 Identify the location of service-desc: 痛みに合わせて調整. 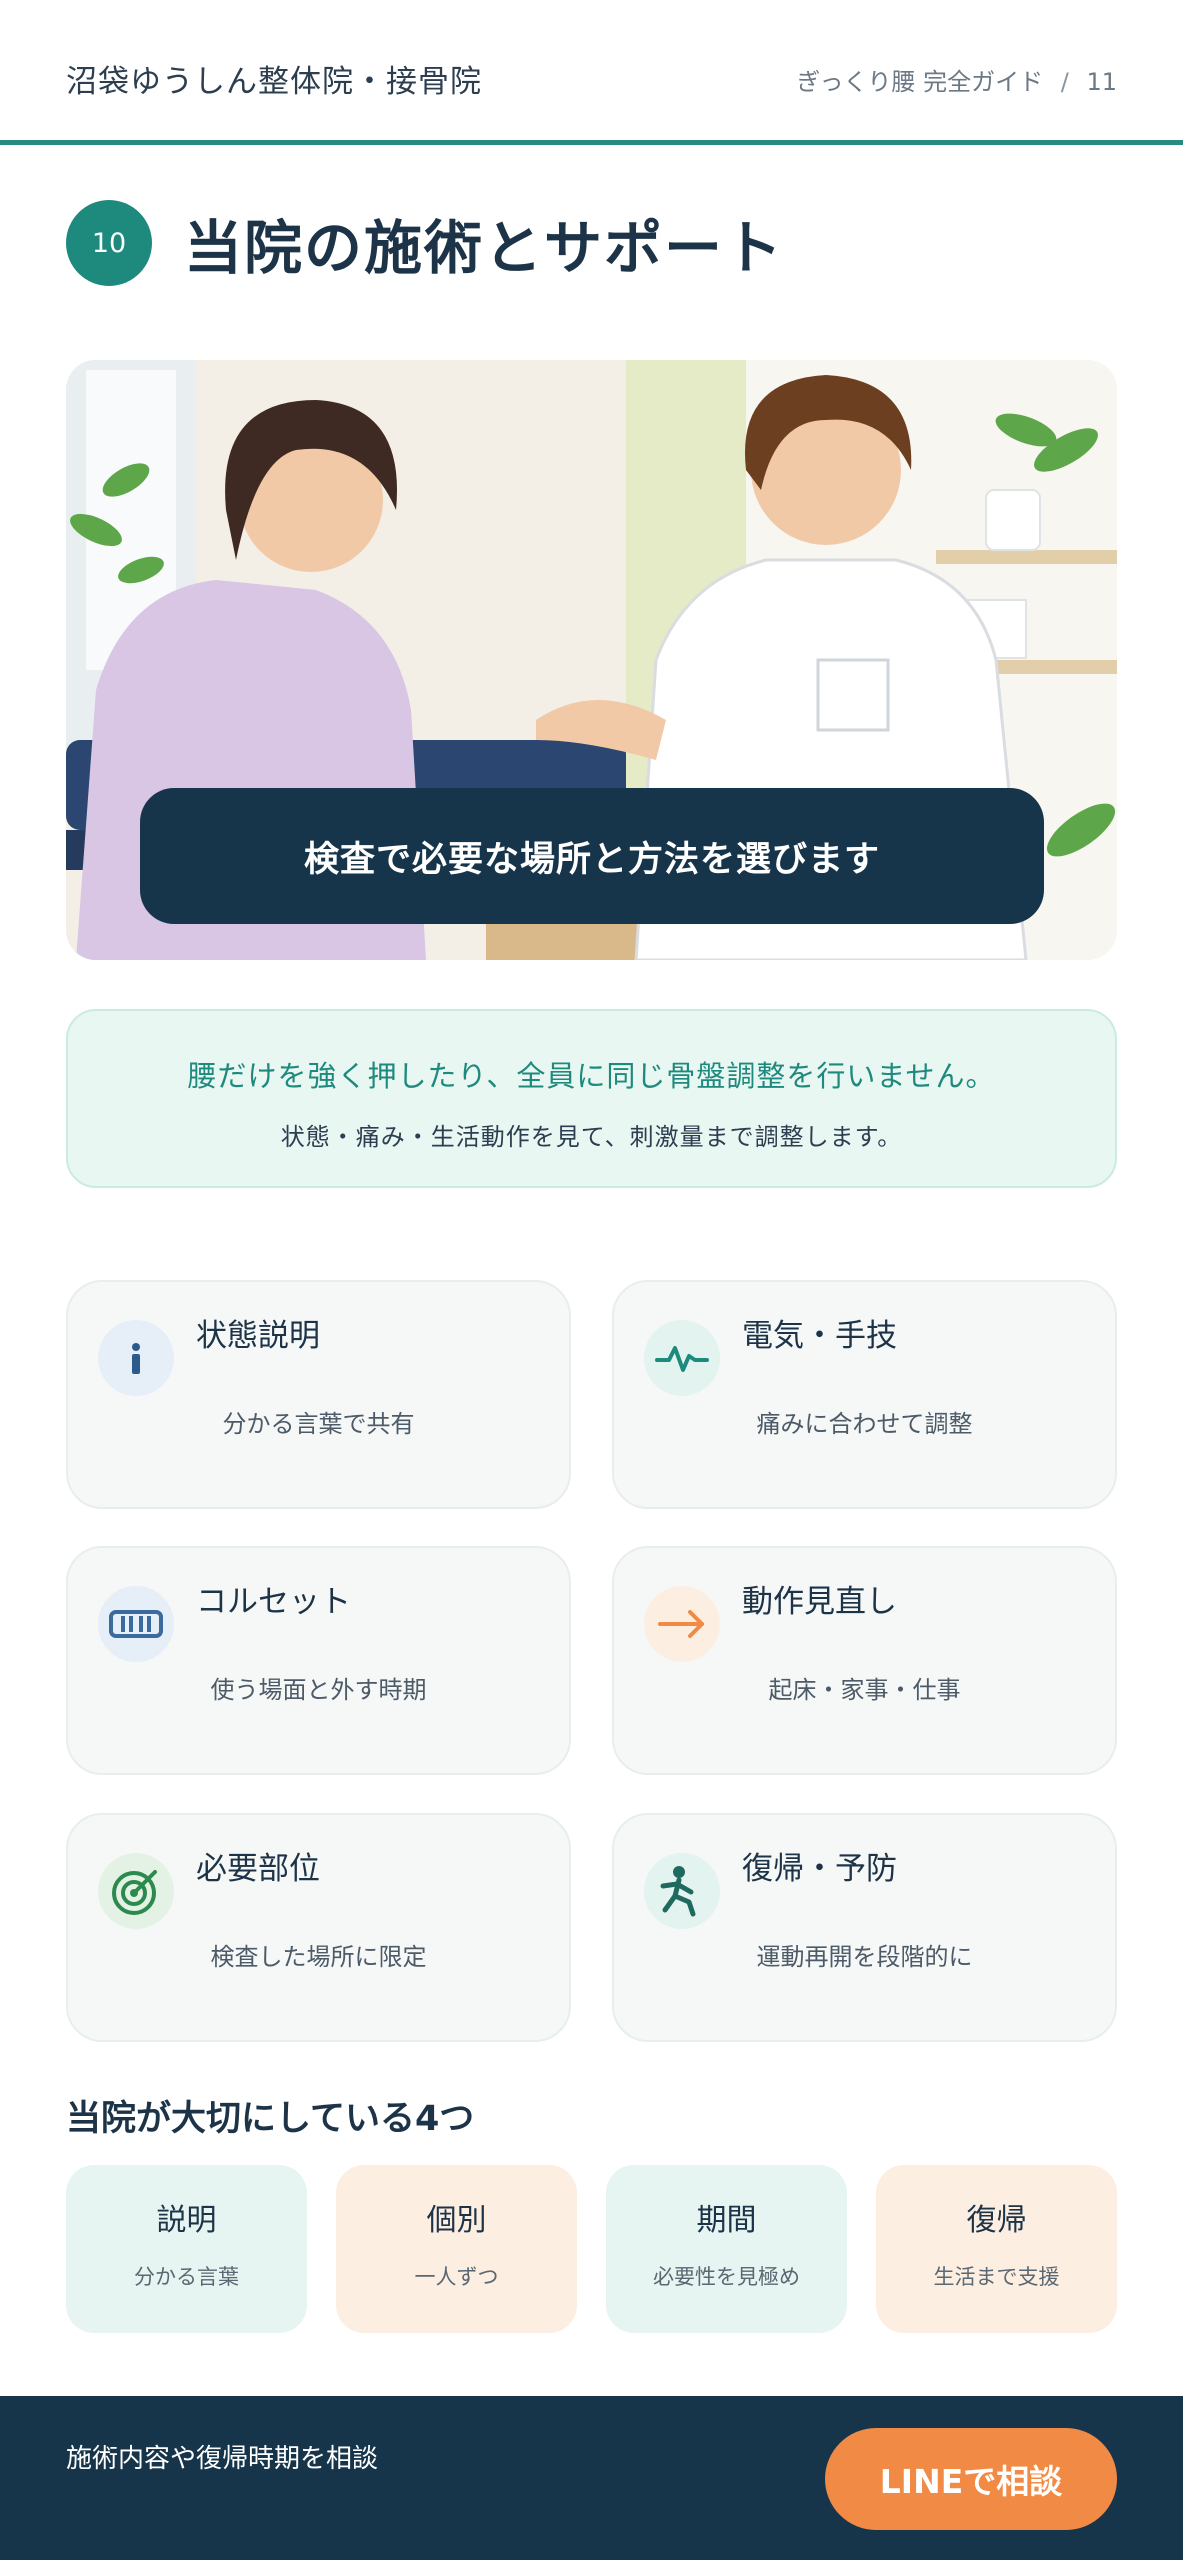
(864, 1424).